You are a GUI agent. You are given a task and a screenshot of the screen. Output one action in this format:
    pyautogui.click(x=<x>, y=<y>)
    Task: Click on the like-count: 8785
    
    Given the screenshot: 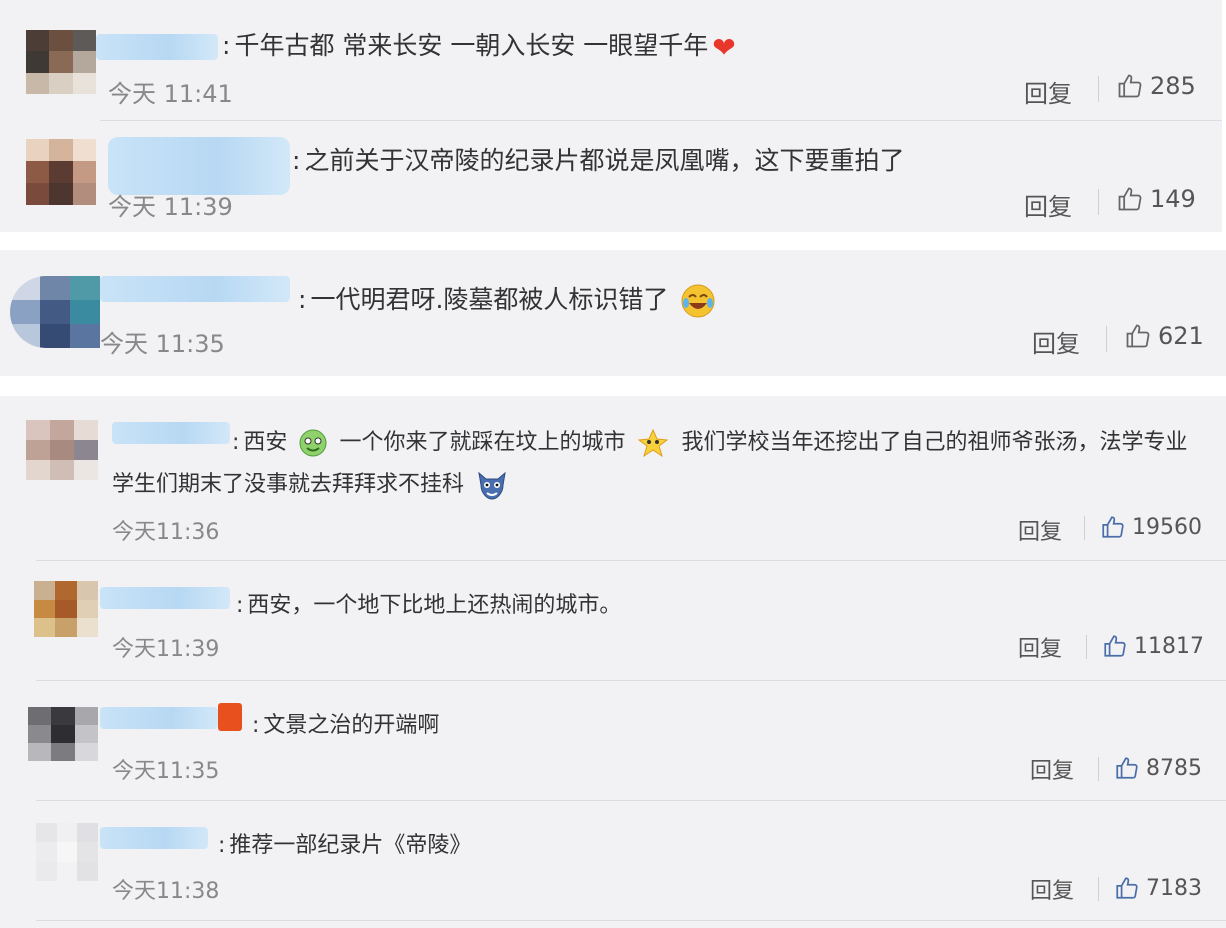 What is the action you would take?
    pyautogui.click(x=1174, y=768)
    